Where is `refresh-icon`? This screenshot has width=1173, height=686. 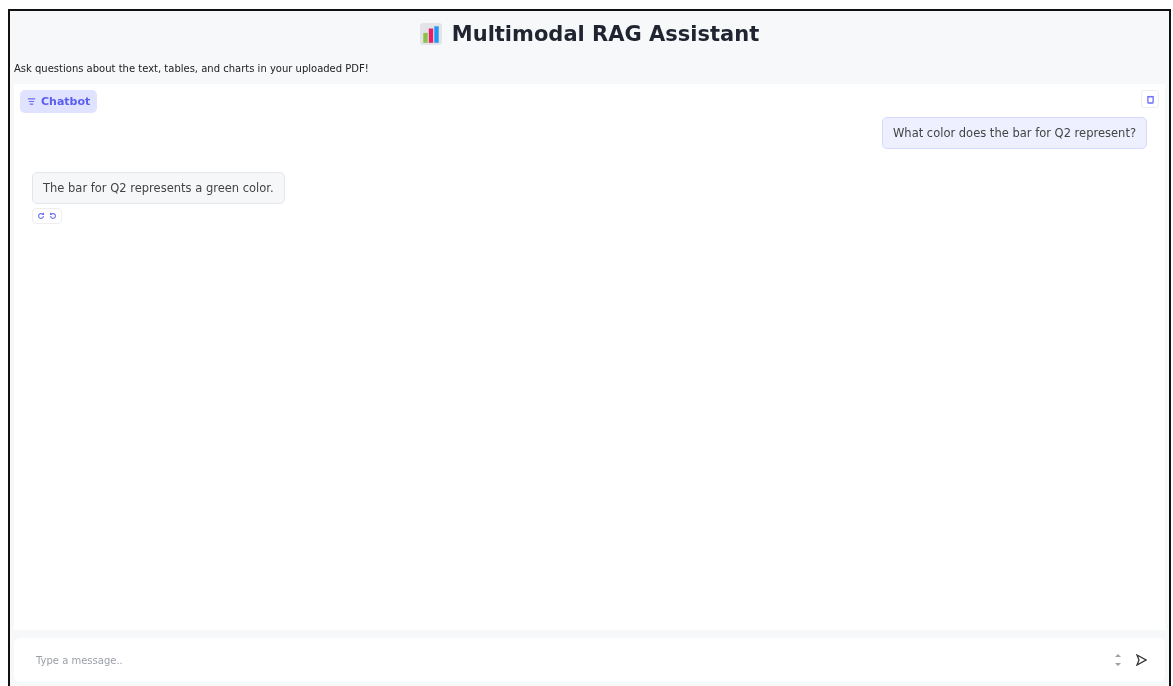
refresh-icon is located at coordinates (41, 216).